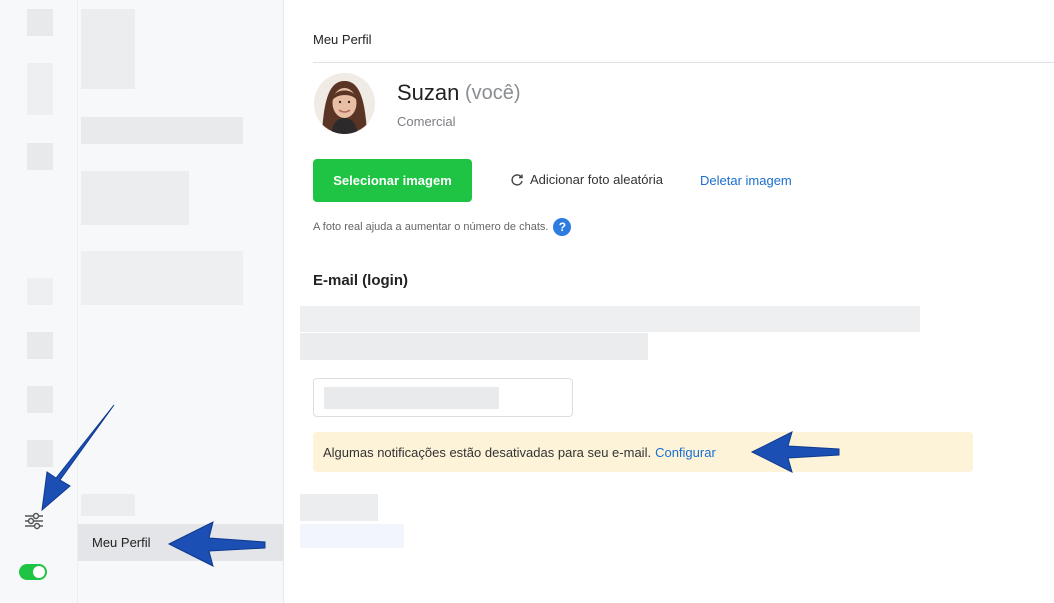  I want to click on user-department: Comercial, so click(426, 121).